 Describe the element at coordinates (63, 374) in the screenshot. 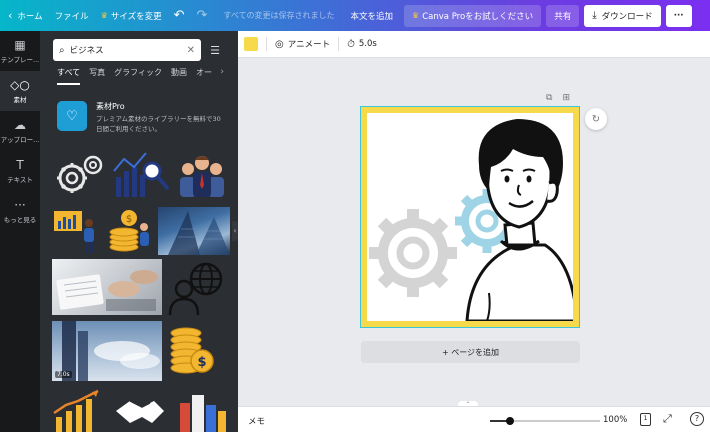

I see `video-duration: 7.0s` at that location.